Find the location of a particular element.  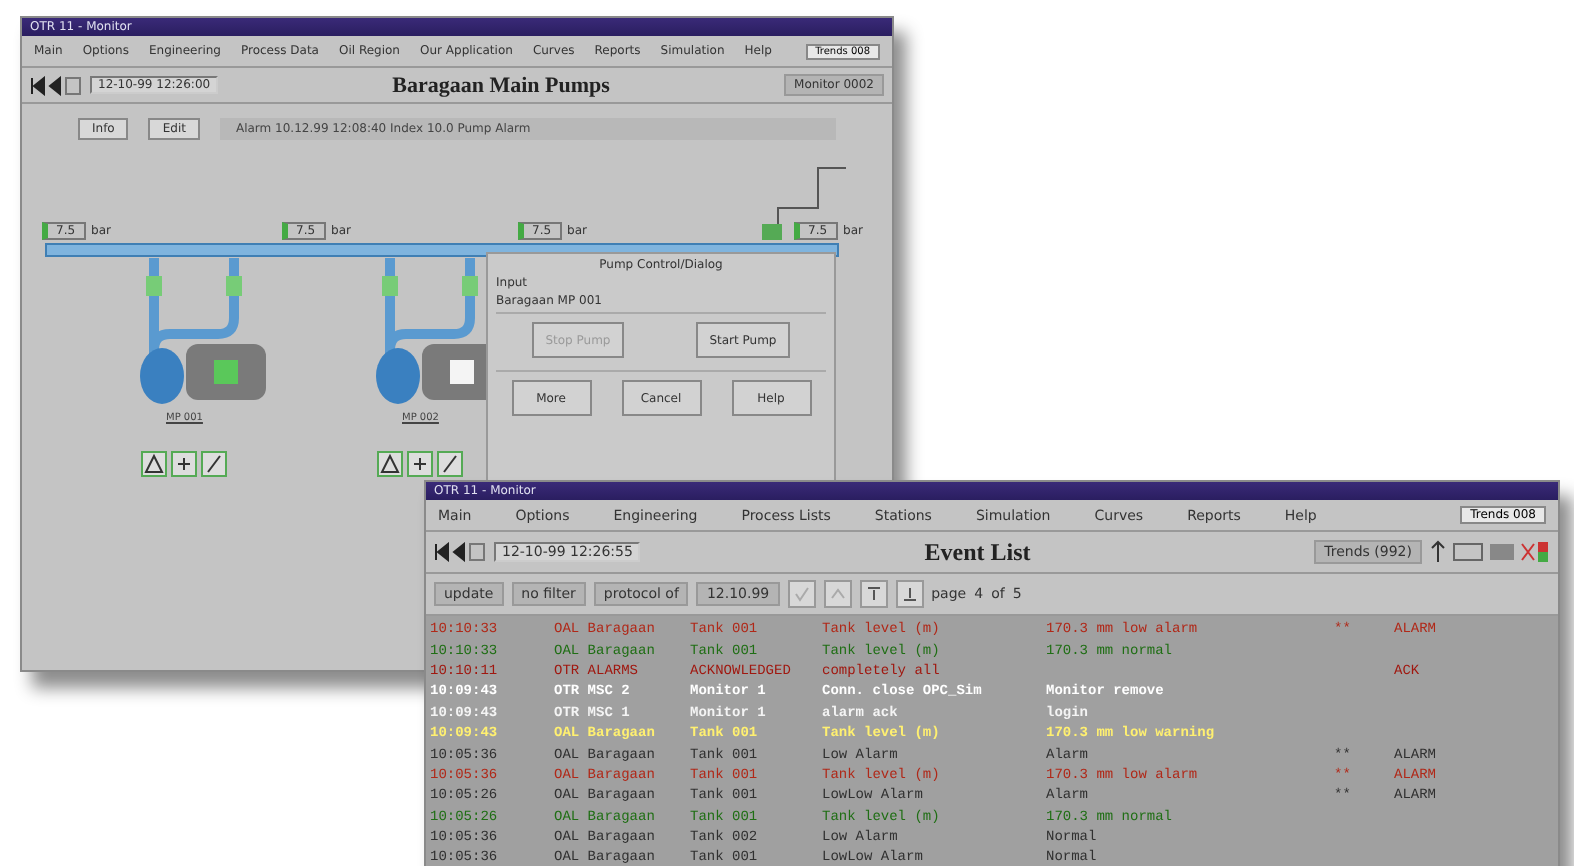

check-icon is located at coordinates (801, 594).